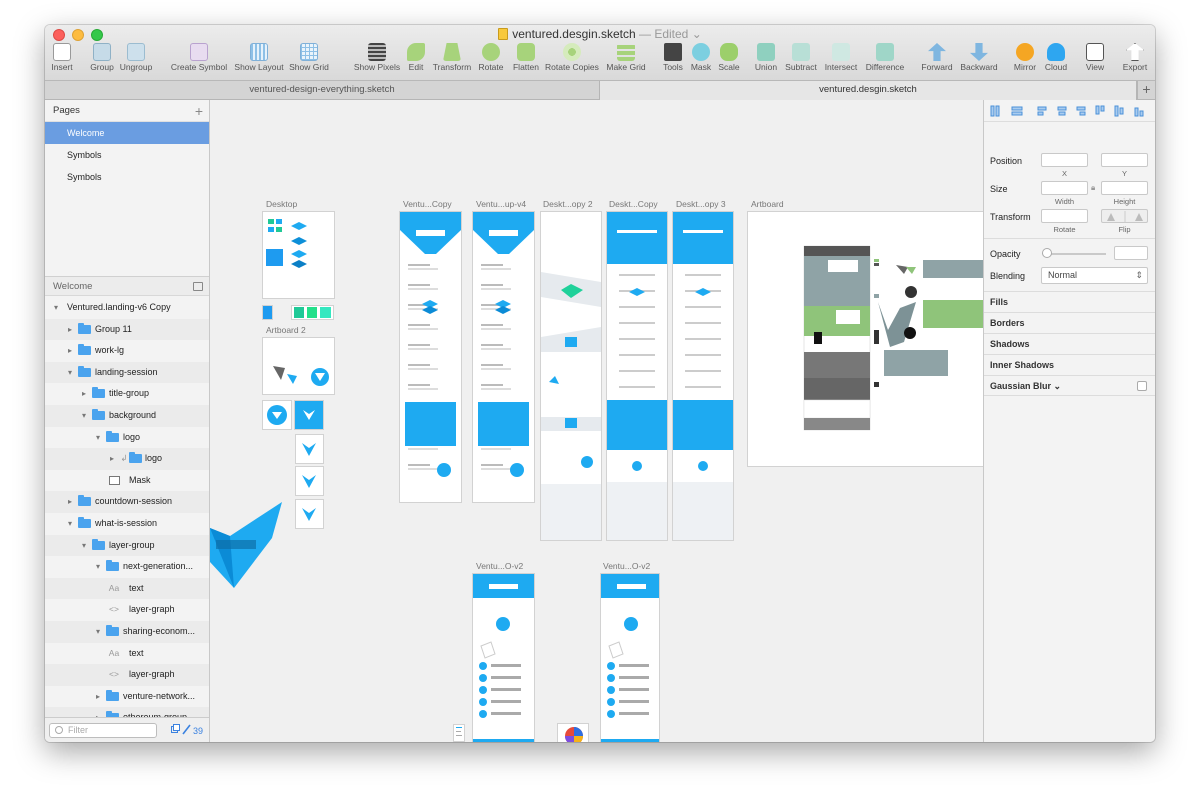  Describe the element at coordinates (767, 204) in the screenshot. I see `artboard-label-artboard: Artboard` at that location.